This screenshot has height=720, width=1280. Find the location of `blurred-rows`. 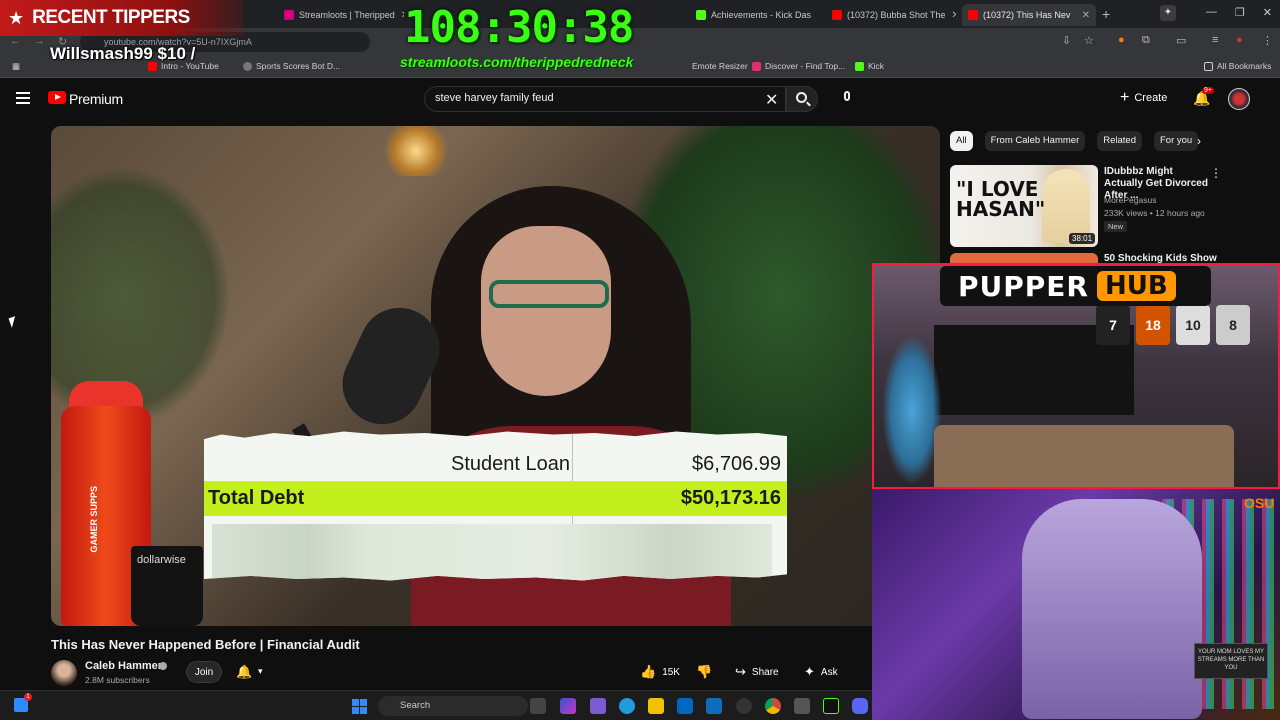

blurred-rows is located at coordinates (492, 552).